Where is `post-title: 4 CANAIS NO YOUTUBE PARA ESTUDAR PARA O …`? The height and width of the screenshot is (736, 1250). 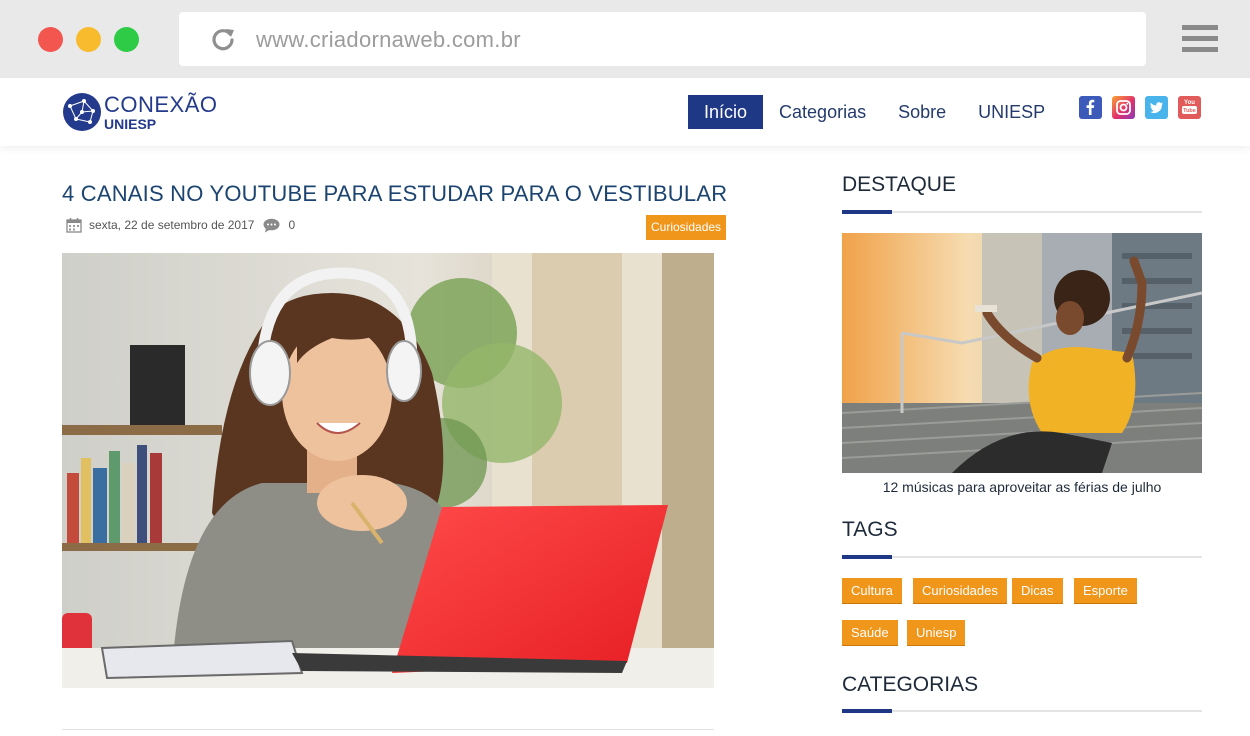 post-title: 4 CANAIS NO YOUTUBE PARA ESTUDAR PARA O … is located at coordinates (394, 194).